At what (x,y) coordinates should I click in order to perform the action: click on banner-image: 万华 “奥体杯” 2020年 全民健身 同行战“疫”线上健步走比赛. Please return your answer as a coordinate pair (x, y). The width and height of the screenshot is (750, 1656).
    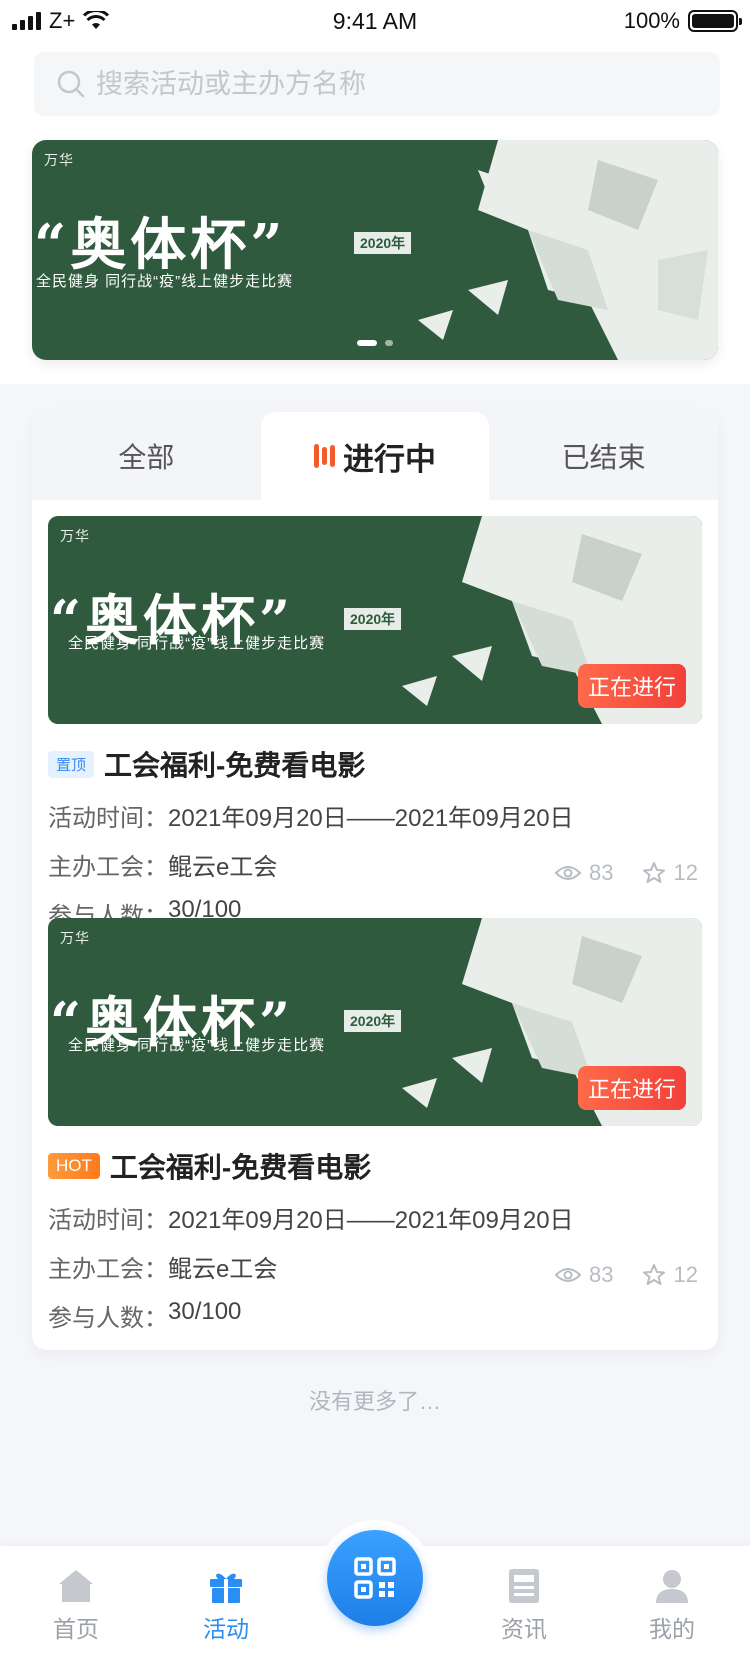
    Looking at the image, I should click on (375, 250).